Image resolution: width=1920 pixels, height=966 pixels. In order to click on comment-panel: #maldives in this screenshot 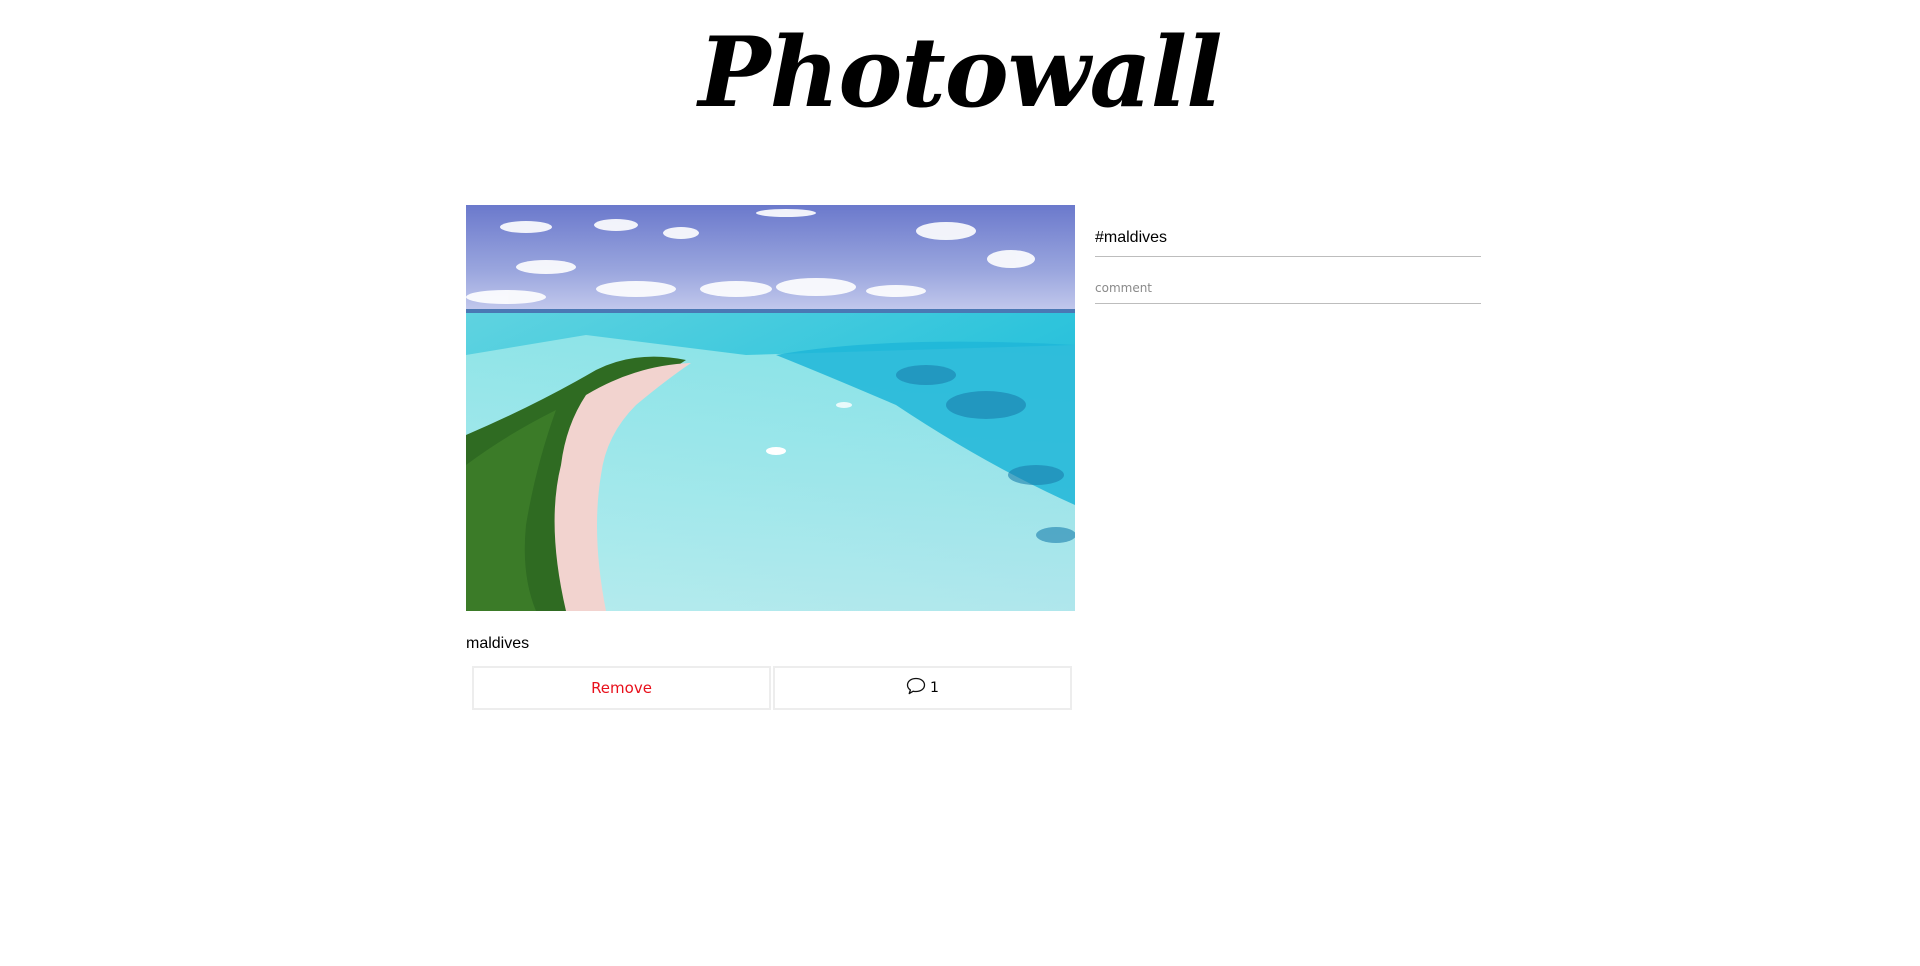, I will do `click(1288, 263)`.